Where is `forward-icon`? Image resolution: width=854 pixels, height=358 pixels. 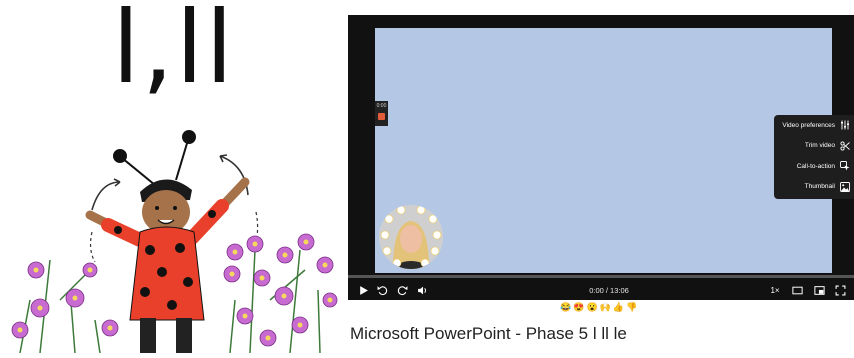 forward-icon is located at coordinates (402, 290).